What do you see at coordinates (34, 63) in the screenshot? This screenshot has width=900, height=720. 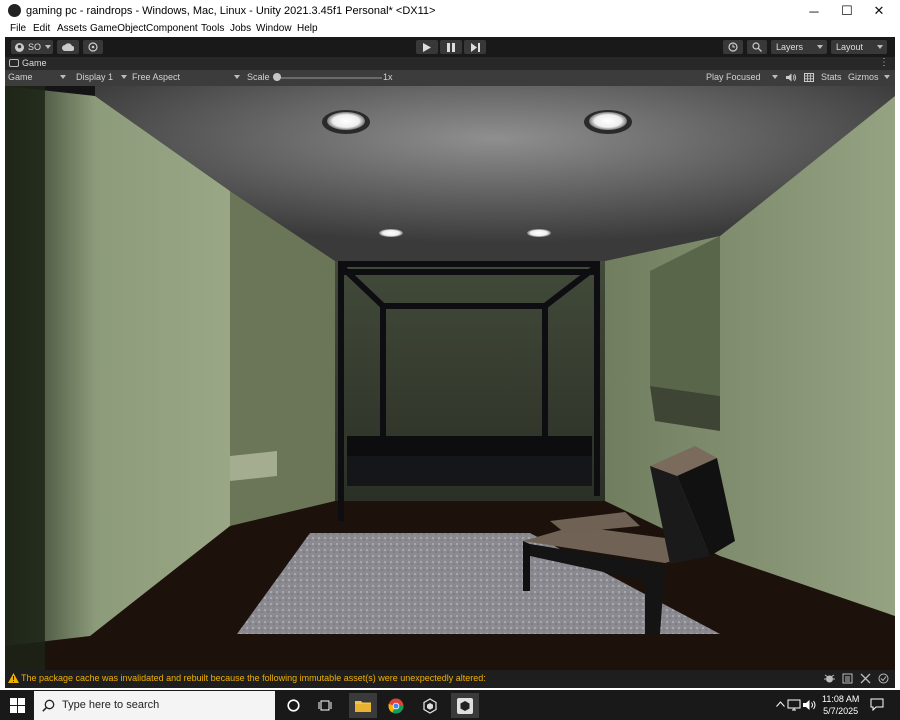 I see `tab-game-label: Game` at bounding box center [34, 63].